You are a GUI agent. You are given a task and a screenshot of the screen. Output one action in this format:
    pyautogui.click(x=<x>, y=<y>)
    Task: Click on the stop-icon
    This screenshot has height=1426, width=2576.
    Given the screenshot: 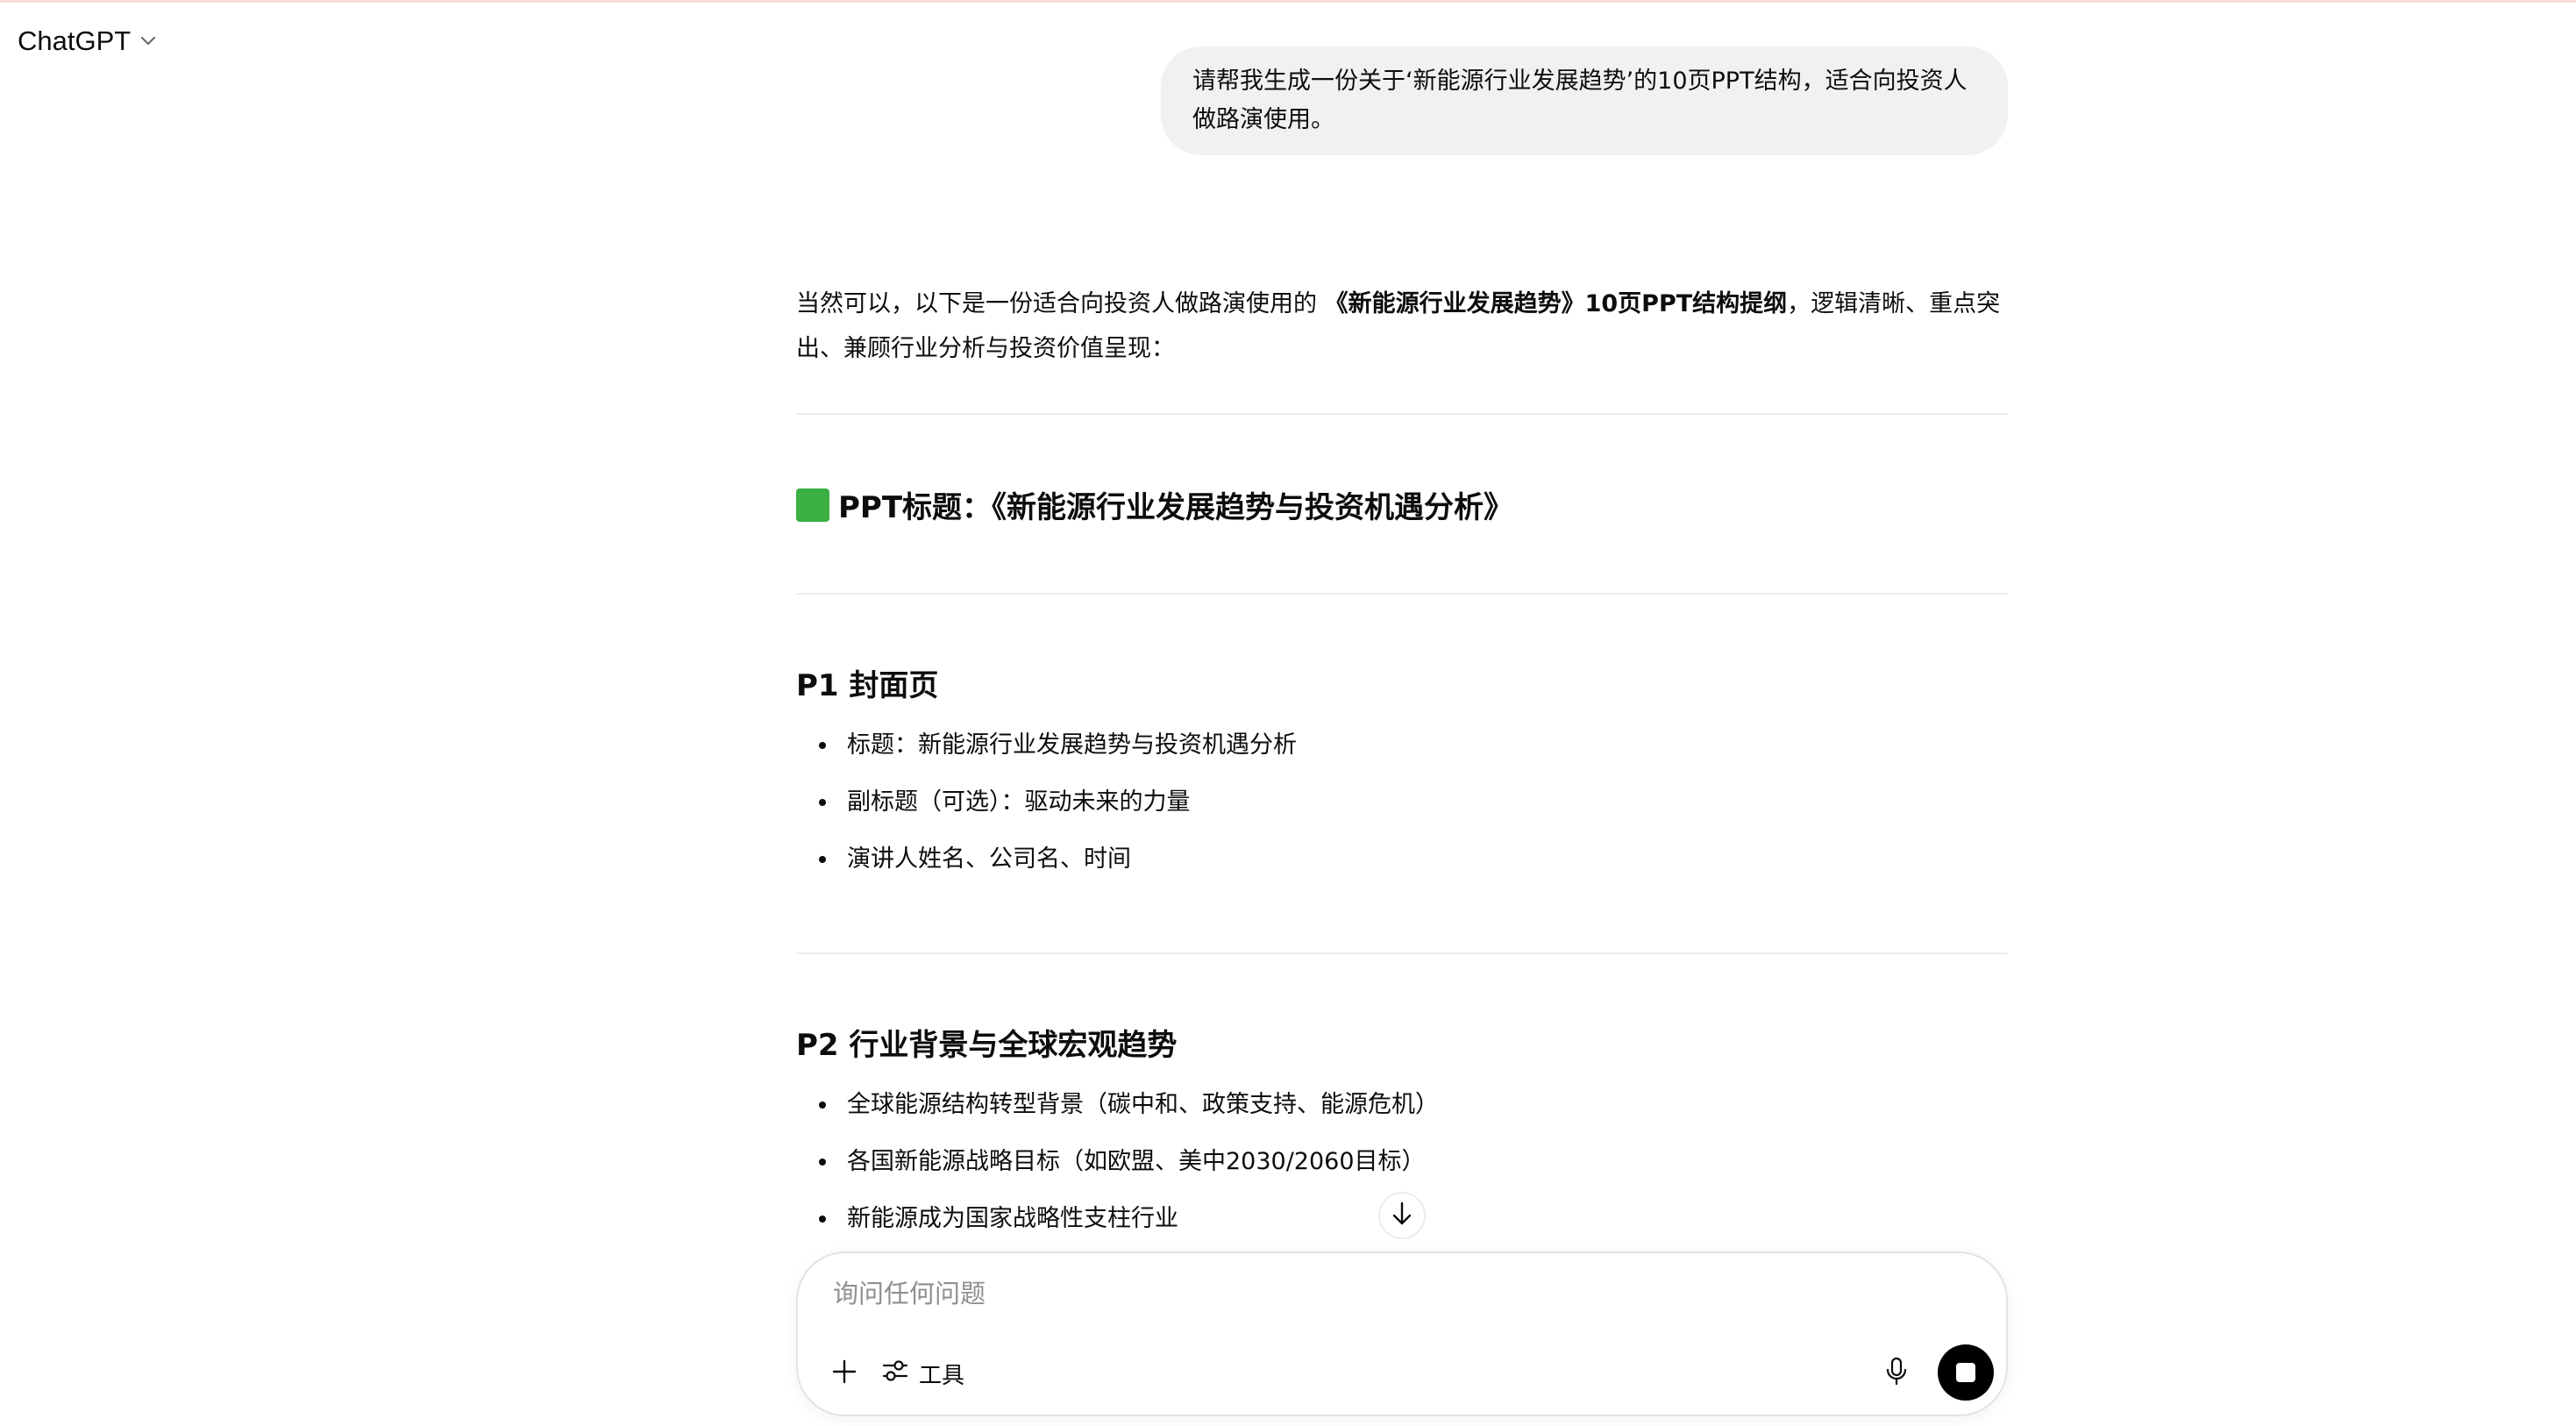 What is the action you would take?
    pyautogui.click(x=1965, y=1373)
    